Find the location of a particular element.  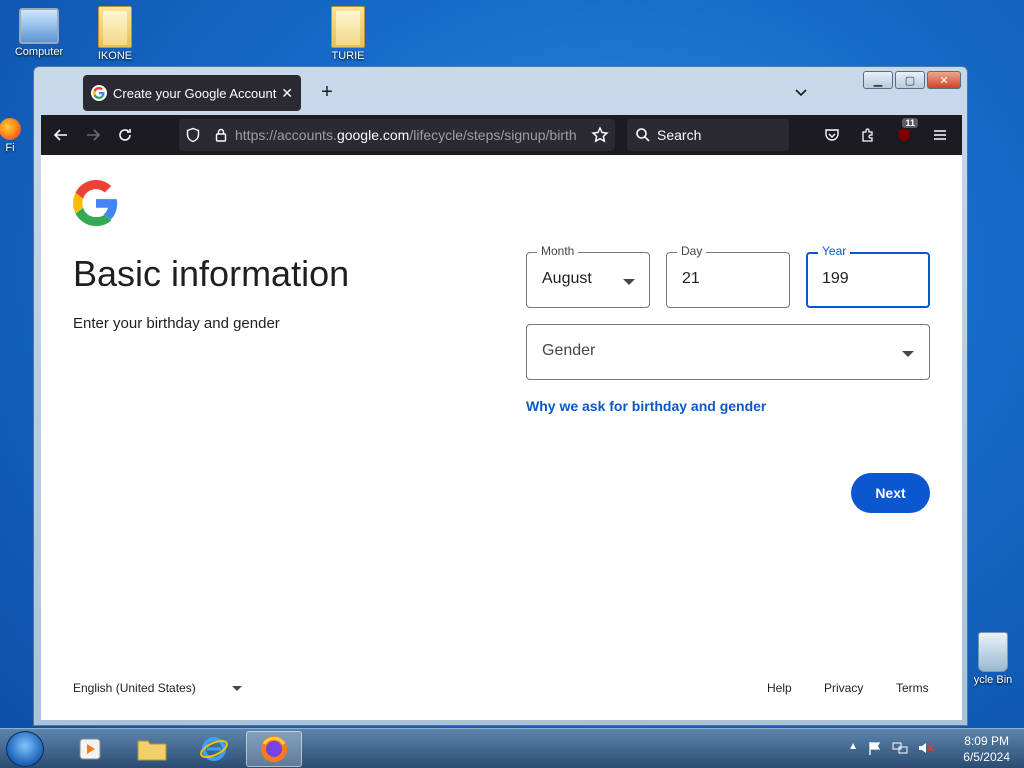

forward-arrow-icon is located at coordinates (94, 135).